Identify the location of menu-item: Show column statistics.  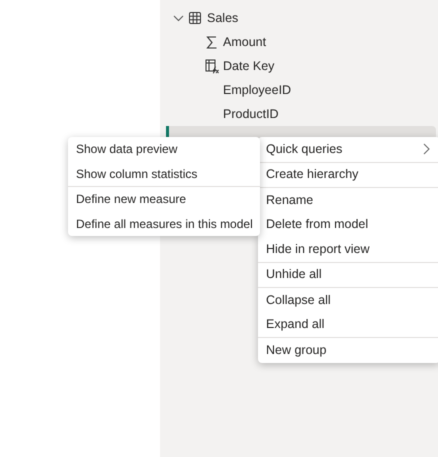
(164, 174).